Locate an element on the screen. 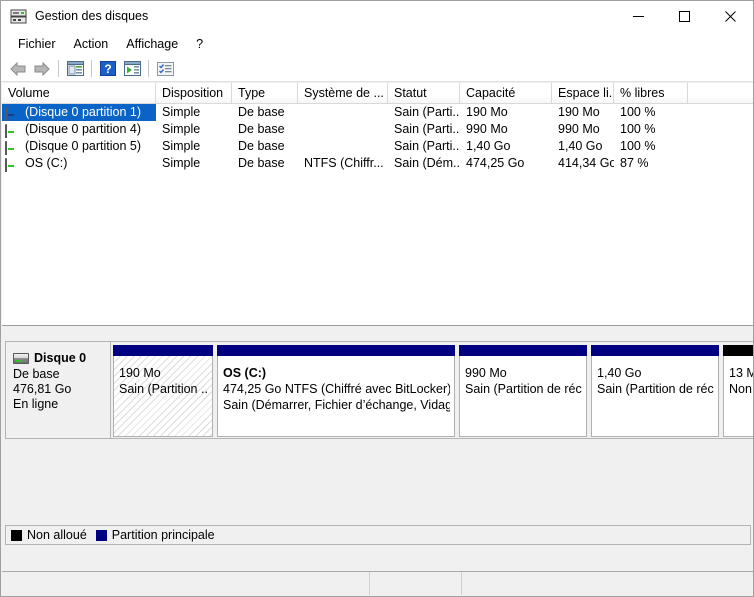 The width and height of the screenshot is (754, 597). partition-size: 474,25 Go NTFS (Chiffré avec BitLocker) is located at coordinates (336, 389).